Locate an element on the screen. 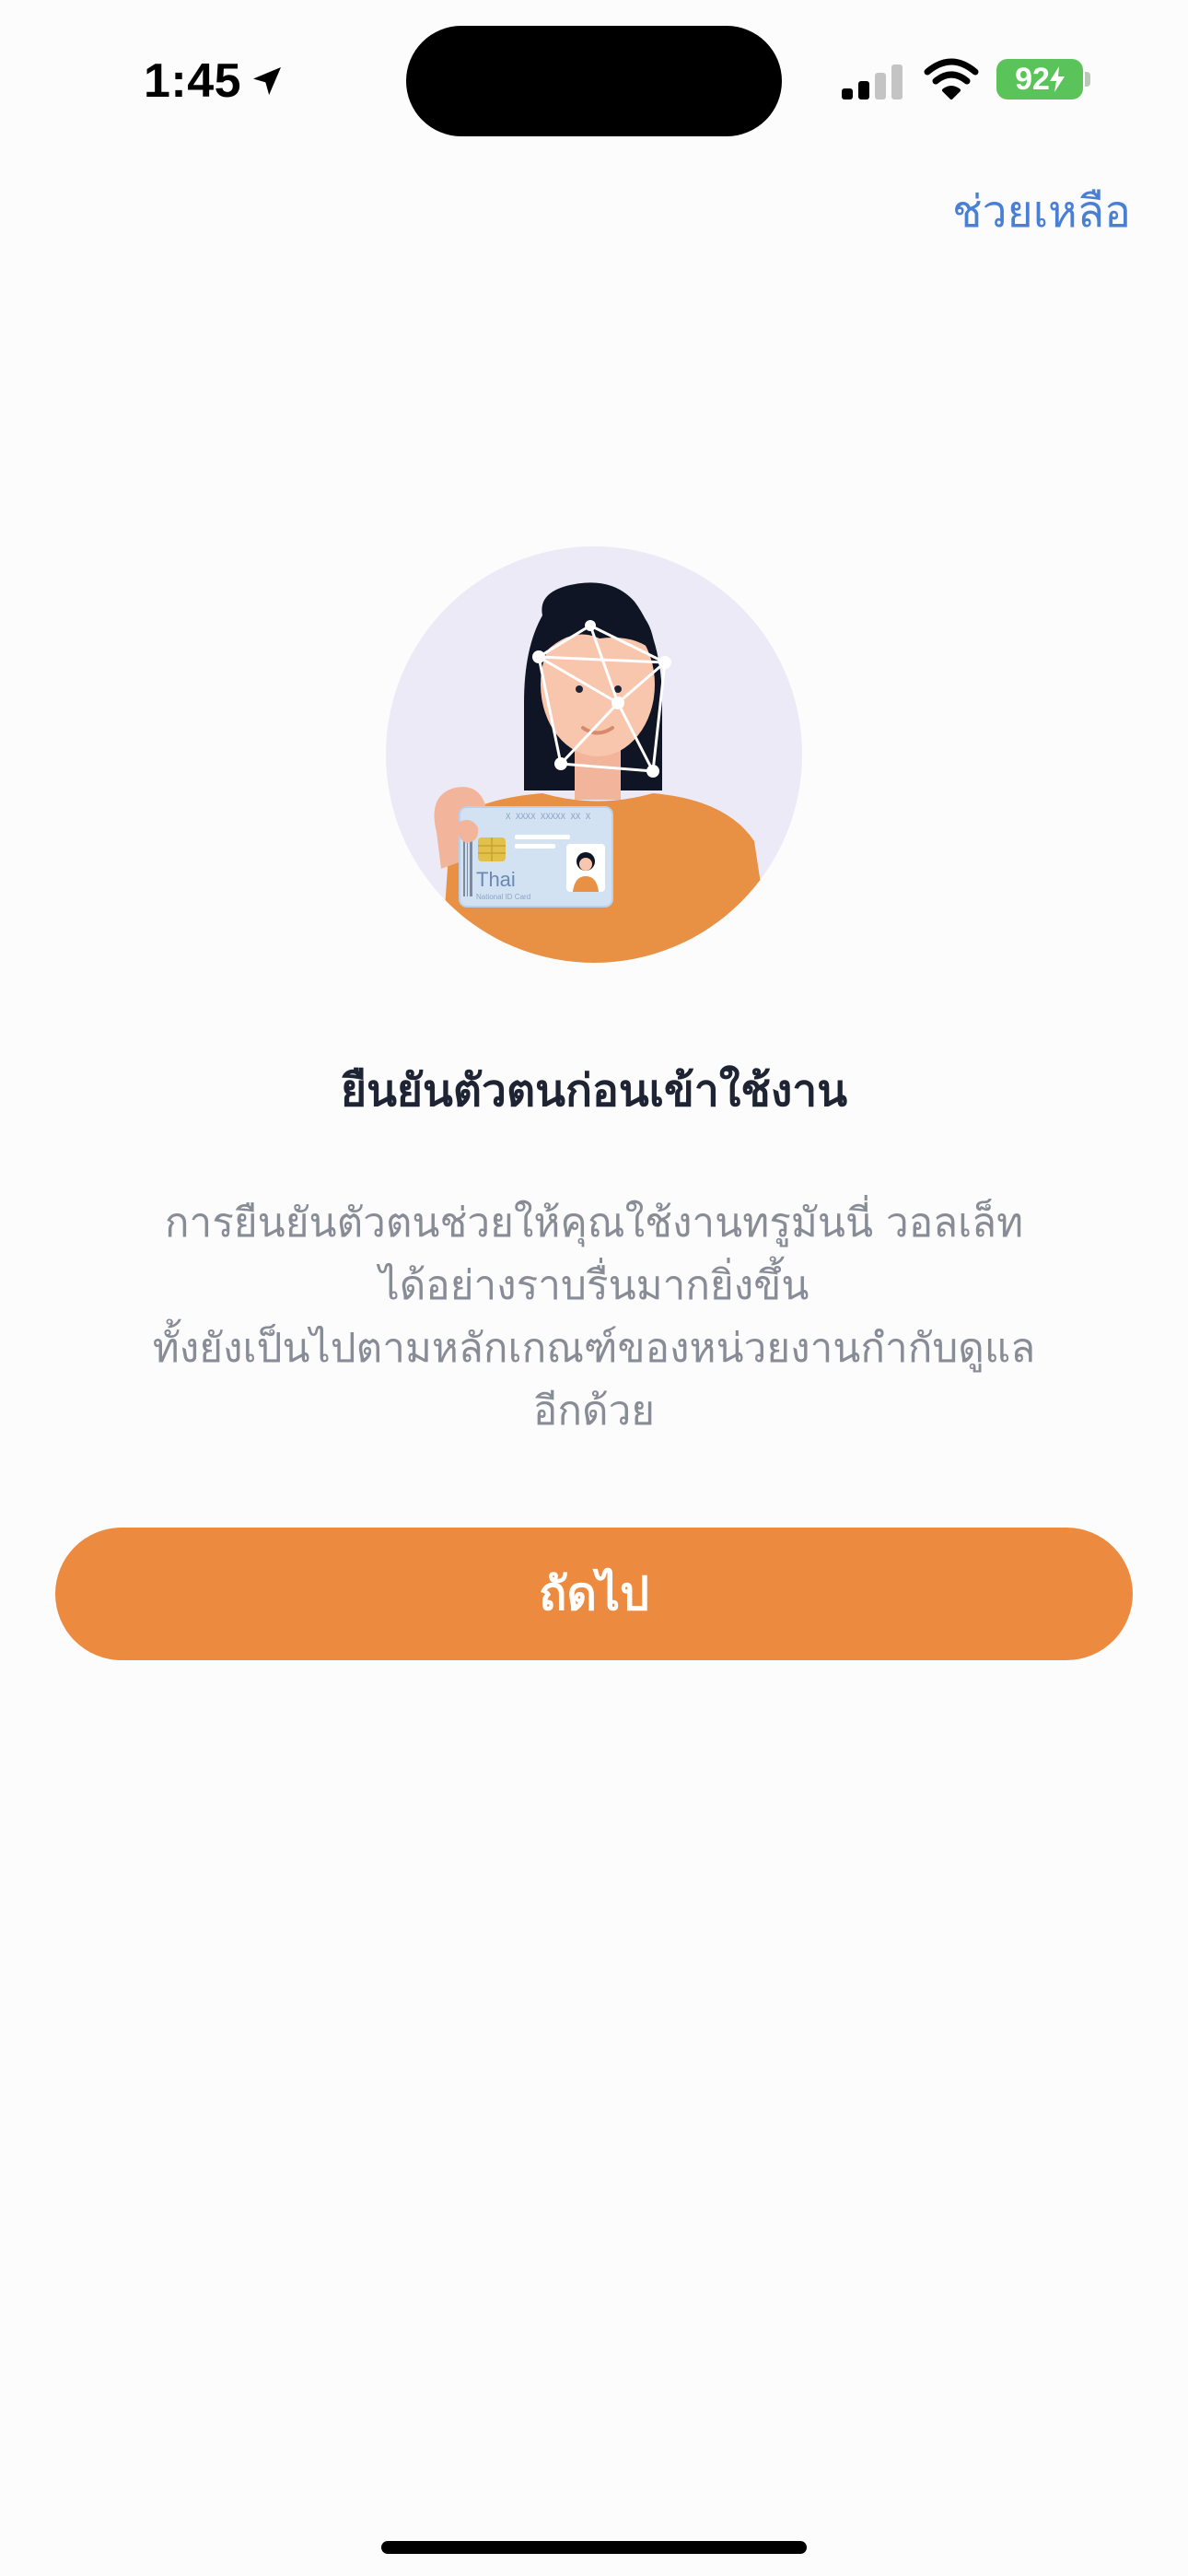 This screenshot has height=2576, width=1188. status-time: 1:45 is located at coordinates (214, 81).